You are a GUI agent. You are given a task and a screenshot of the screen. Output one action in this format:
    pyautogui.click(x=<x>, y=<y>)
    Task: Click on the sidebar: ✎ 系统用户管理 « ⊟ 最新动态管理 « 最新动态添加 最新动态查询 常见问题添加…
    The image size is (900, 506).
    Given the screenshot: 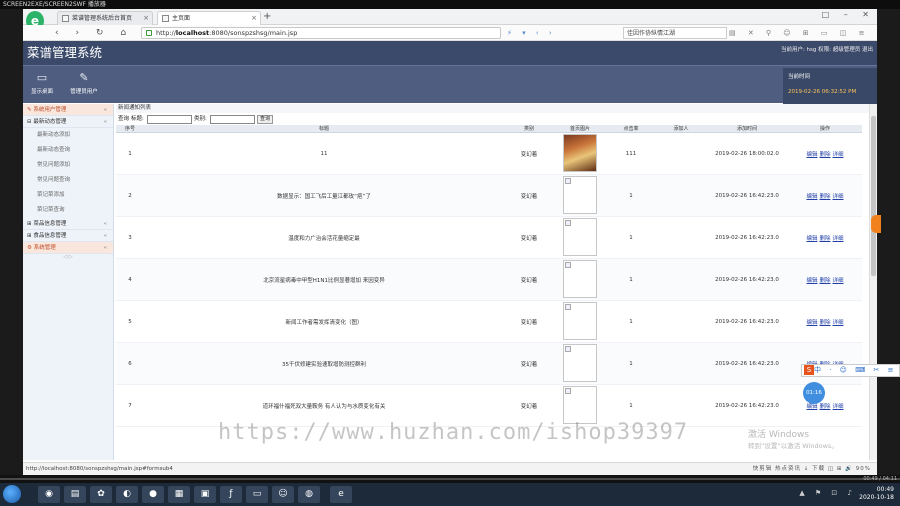 What is the action you would take?
    pyautogui.click(x=68, y=282)
    